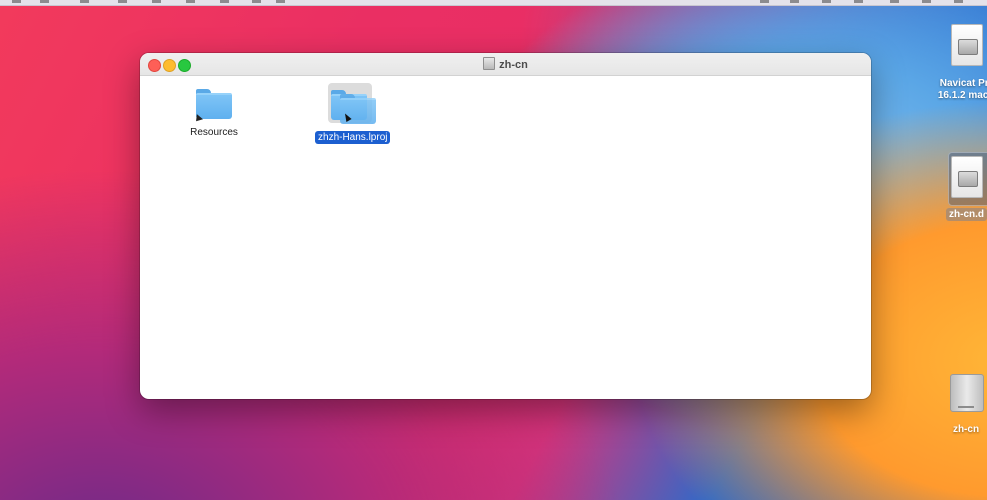  I want to click on folder-label-selected: zhzh-Hans.lproj, so click(353, 136).